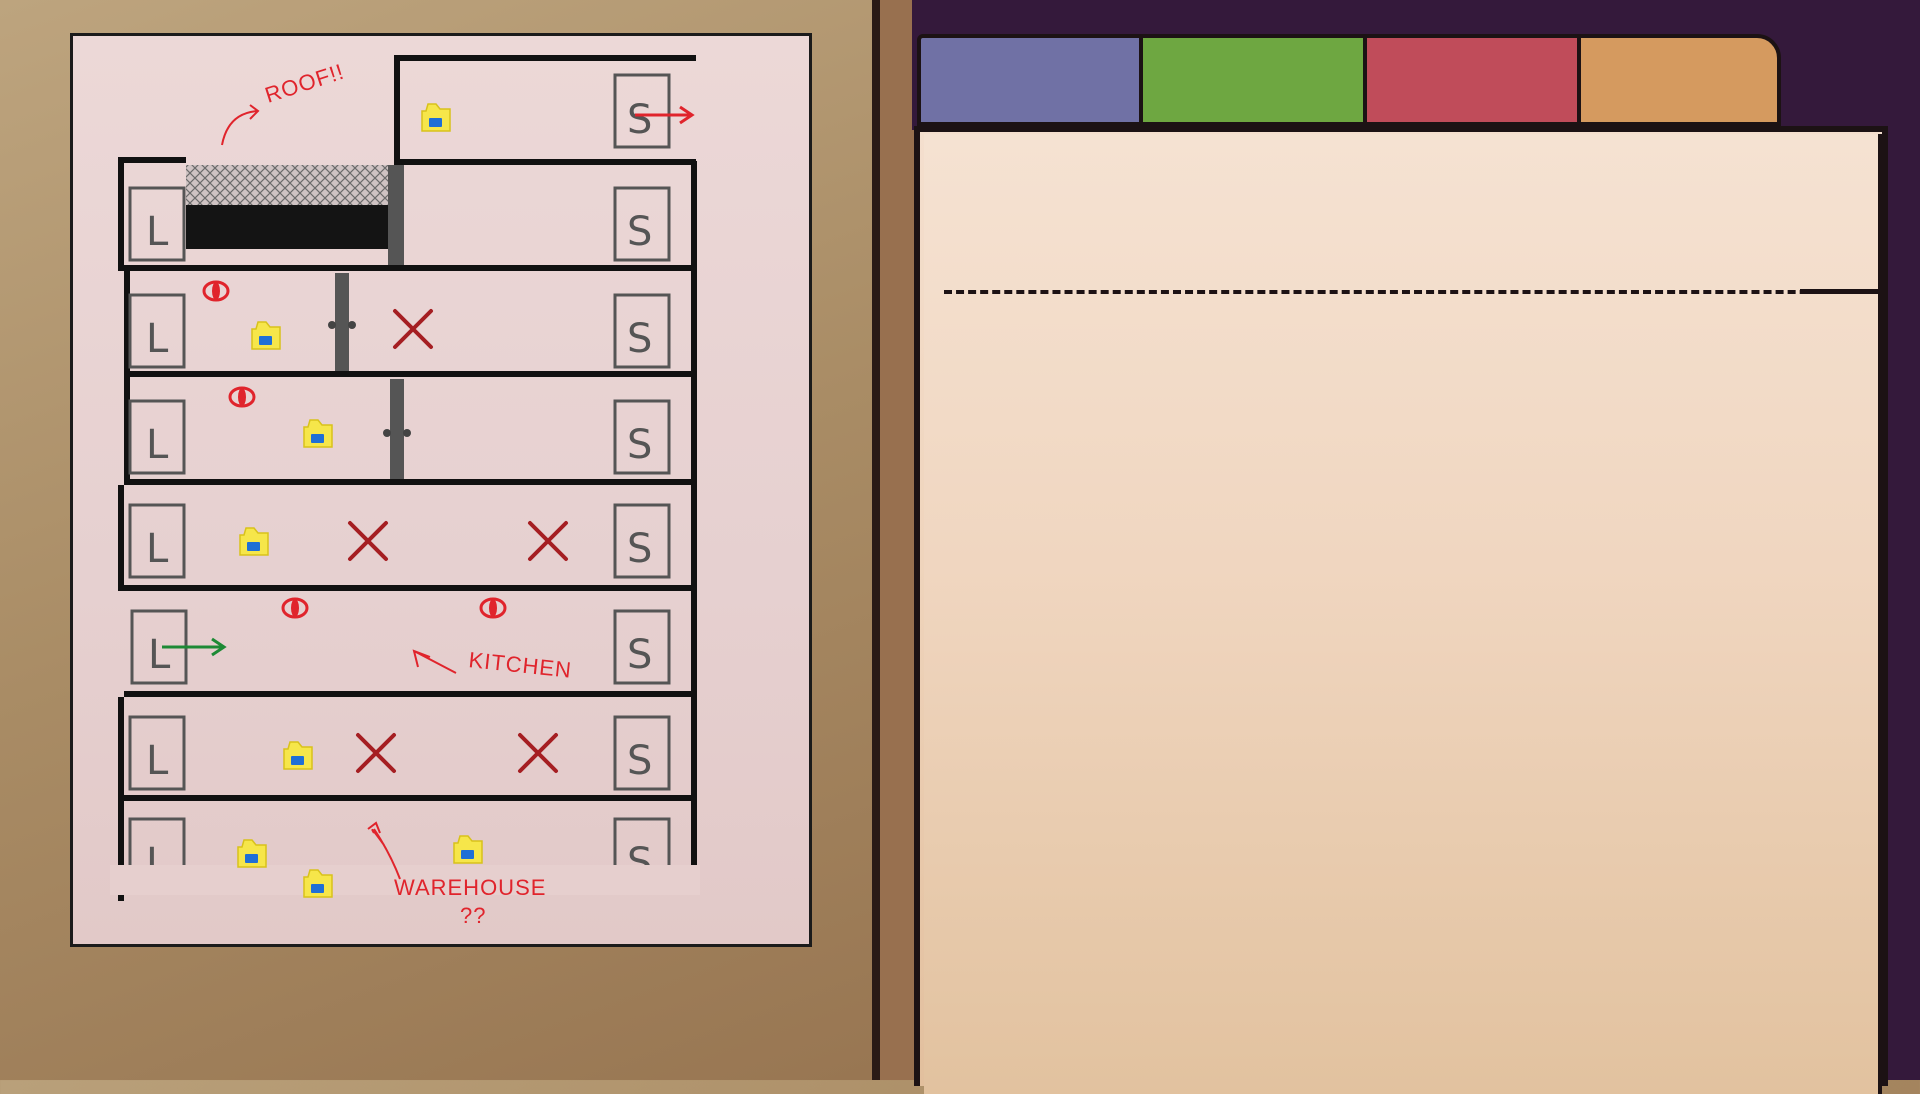  I want to click on exit-arrow-icon, so click(194, 647).